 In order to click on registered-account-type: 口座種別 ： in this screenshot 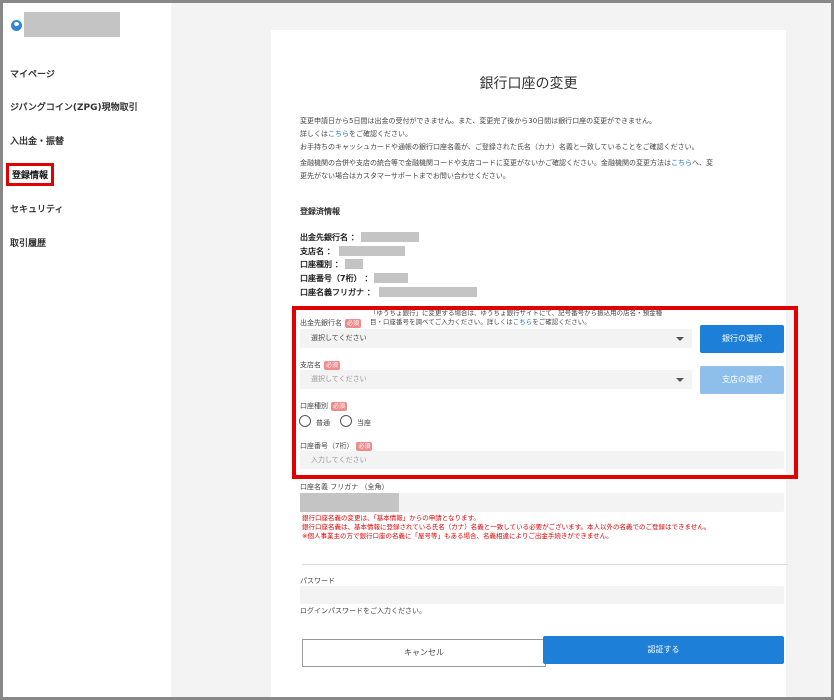, I will do `click(331, 264)`.